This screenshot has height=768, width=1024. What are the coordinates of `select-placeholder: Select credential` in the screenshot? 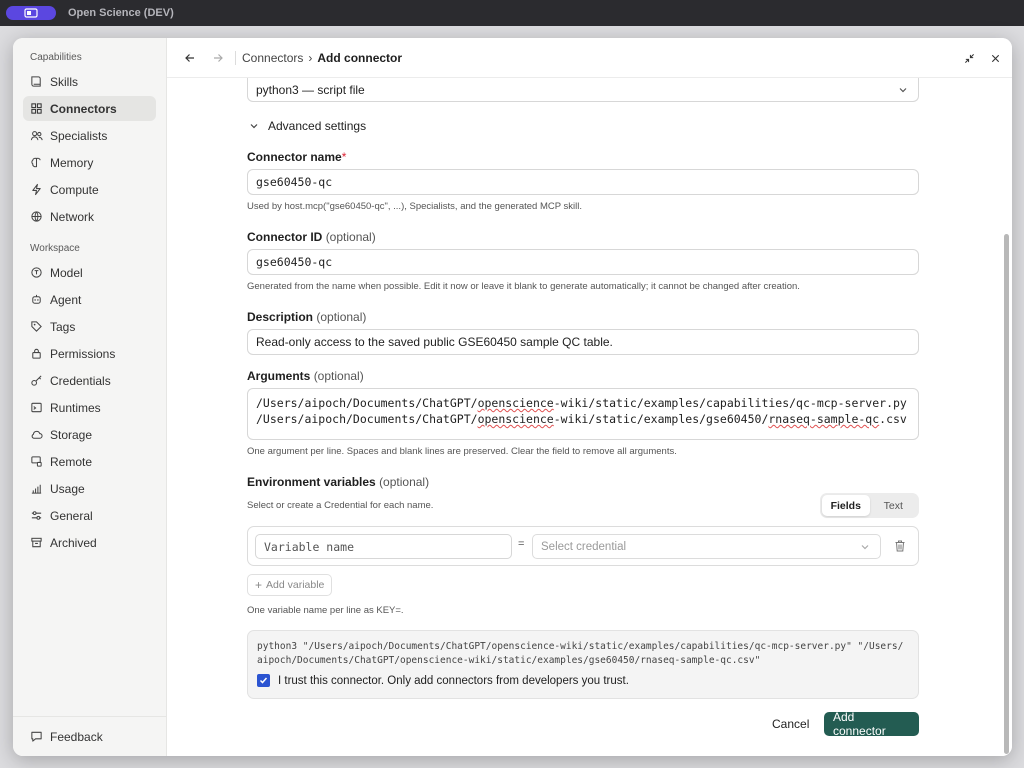 It's located at (584, 546).